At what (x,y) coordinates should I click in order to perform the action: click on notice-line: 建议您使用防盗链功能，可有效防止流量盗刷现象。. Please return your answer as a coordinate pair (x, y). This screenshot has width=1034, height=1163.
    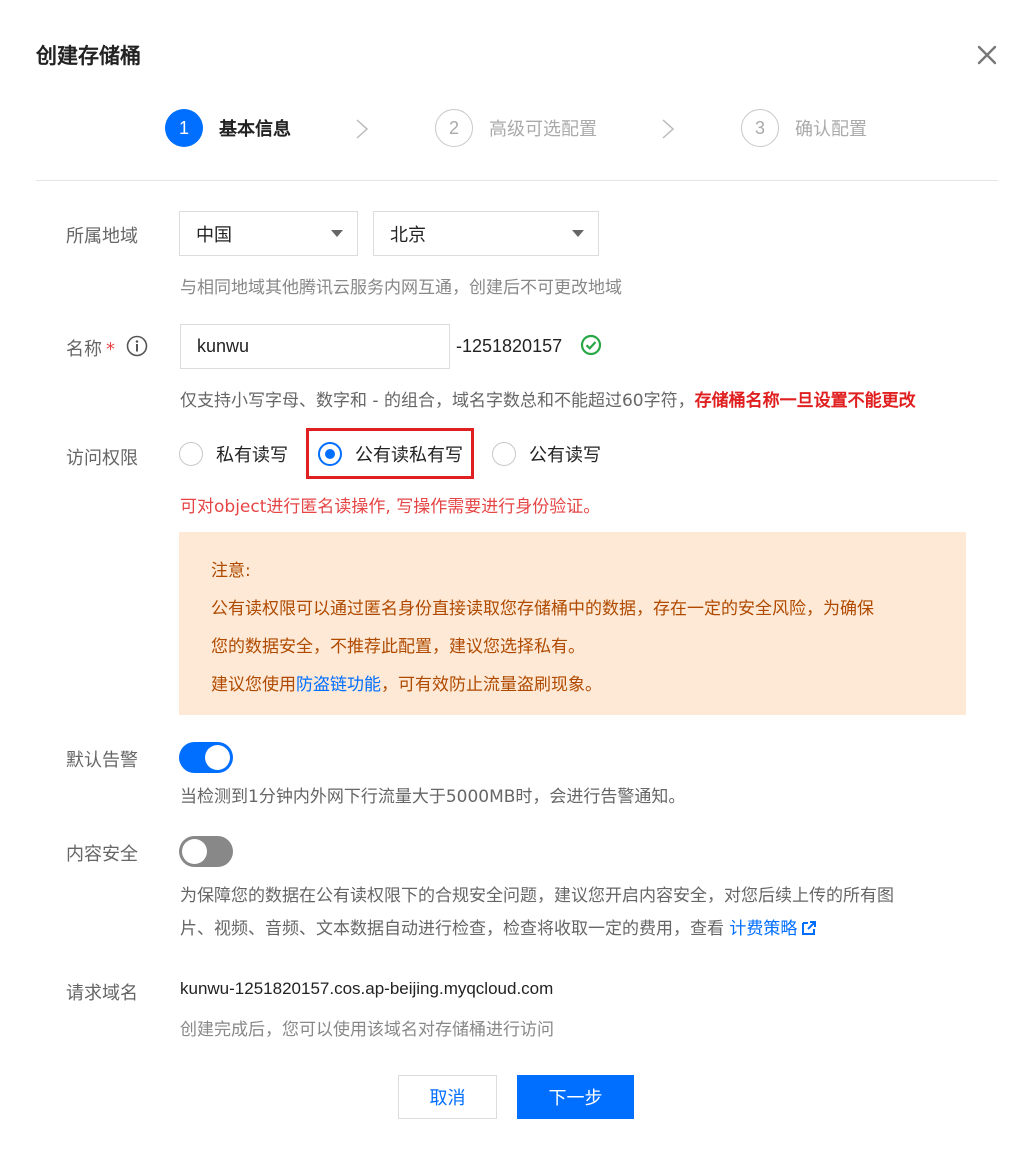
    Looking at the image, I should click on (572, 685).